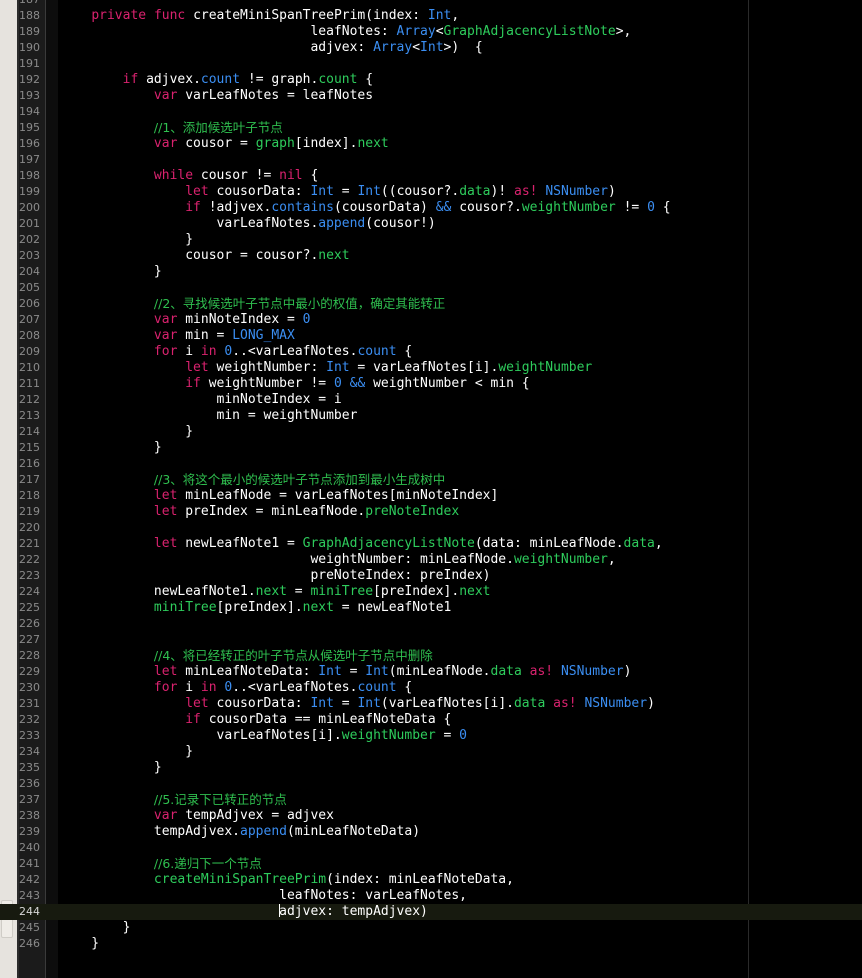  Describe the element at coordinates (431, 896) in the screenshot. I see `code-line: 243 leafNotes: varLeafNotes,` at that location.